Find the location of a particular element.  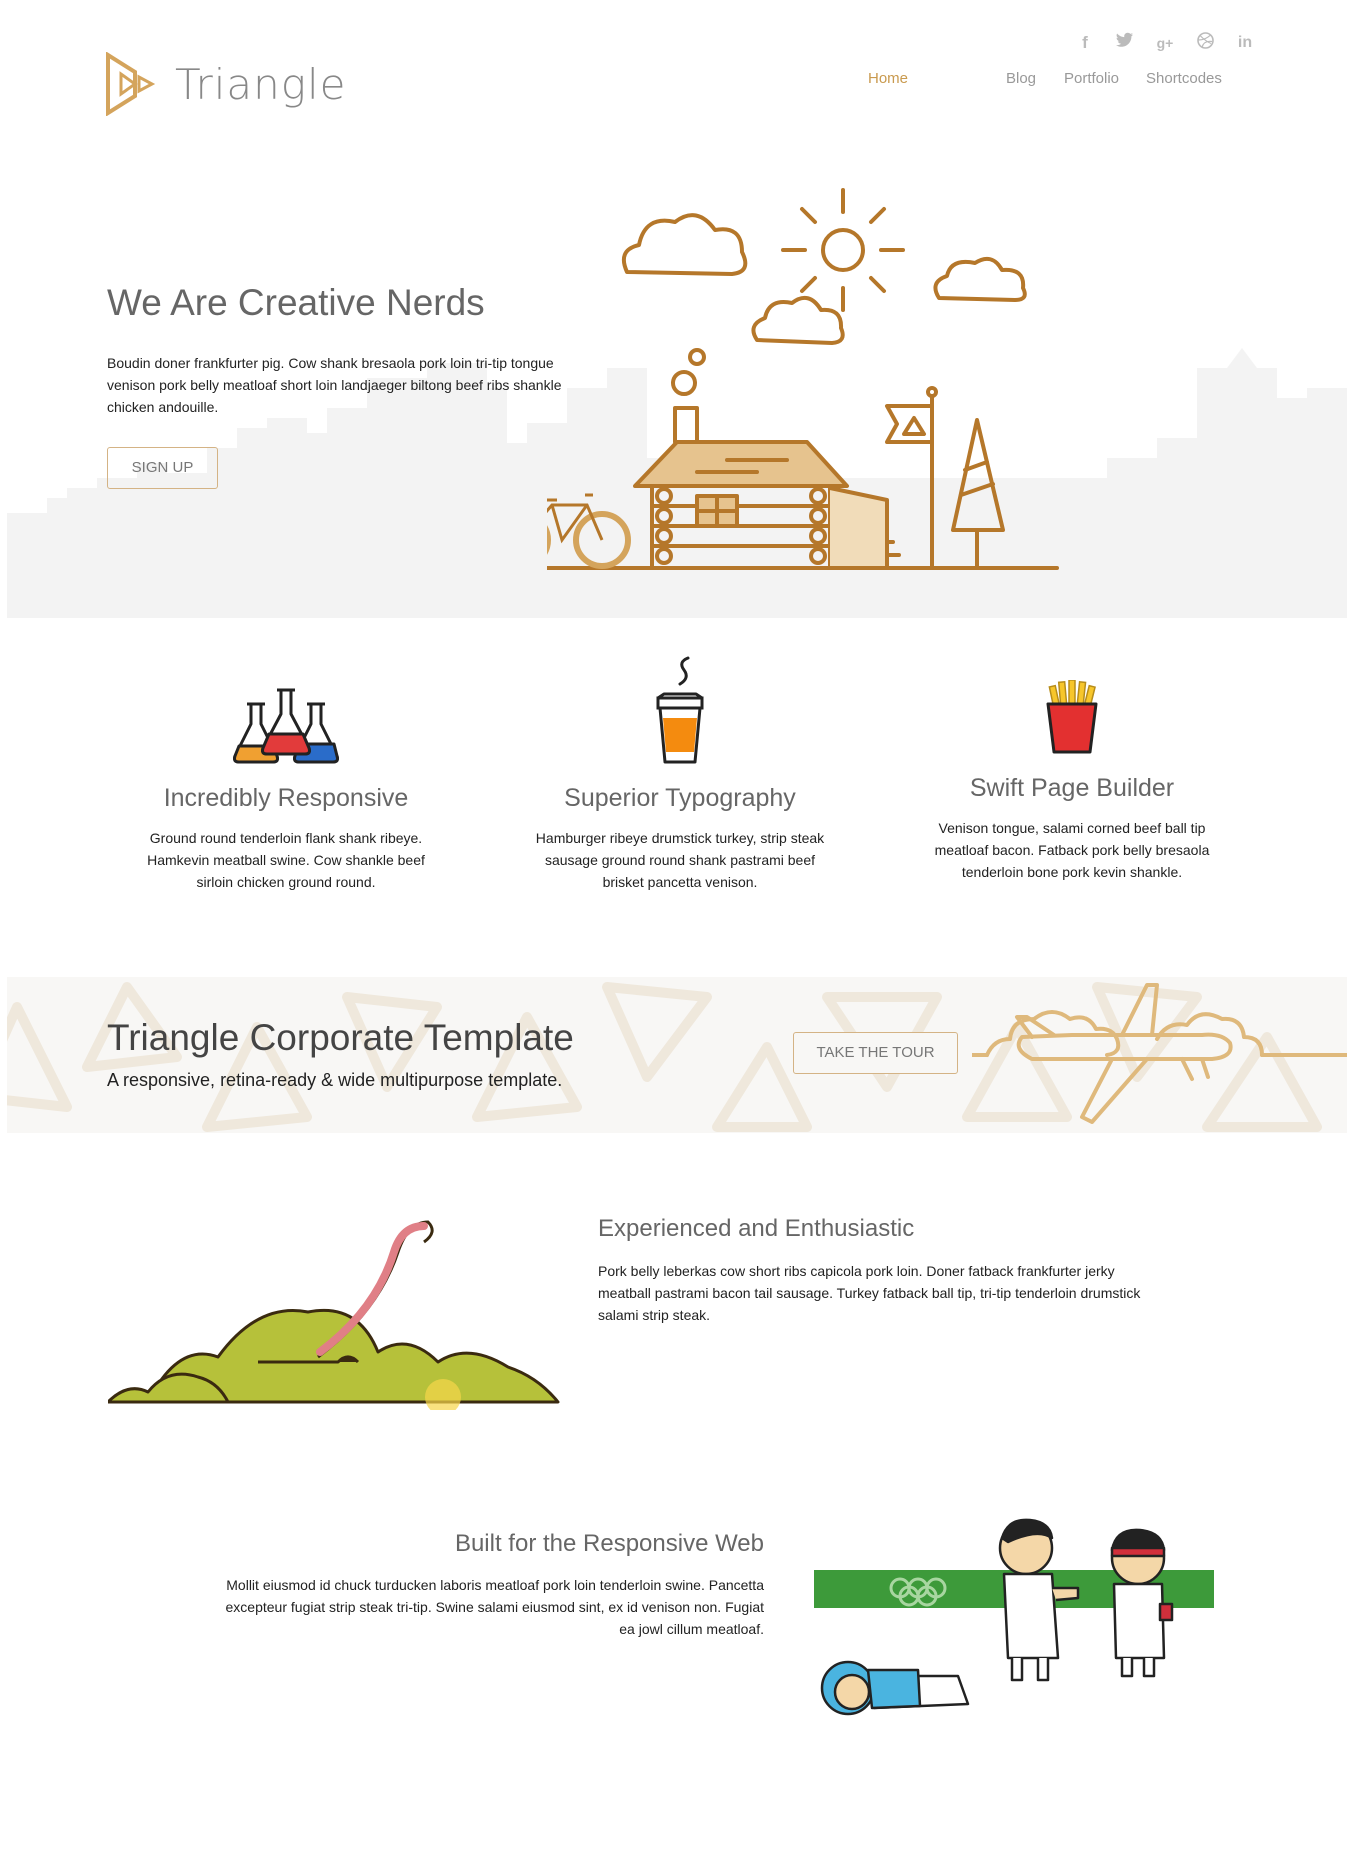

monster-hills-illustration is located at coordinates (334, 1315).